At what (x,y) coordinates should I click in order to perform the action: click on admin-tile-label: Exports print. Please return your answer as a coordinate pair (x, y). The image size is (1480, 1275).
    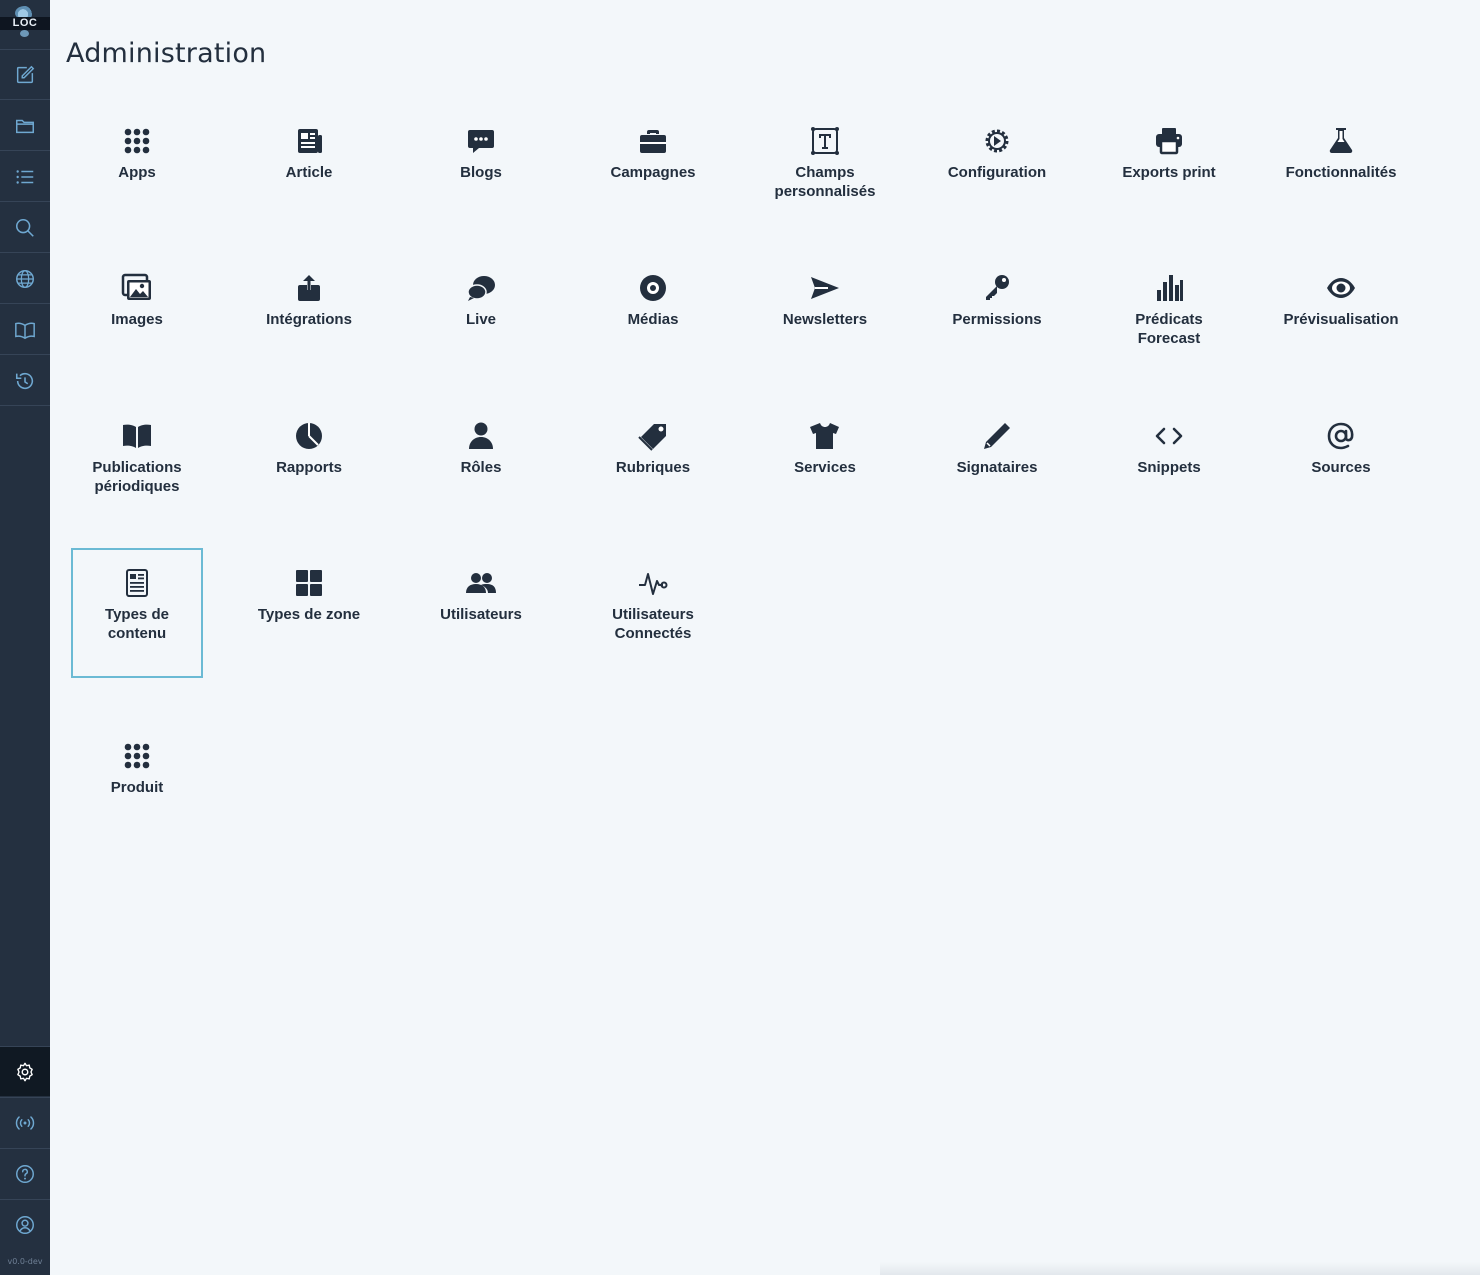
    Looking at the image, I should click on (1169, 172).